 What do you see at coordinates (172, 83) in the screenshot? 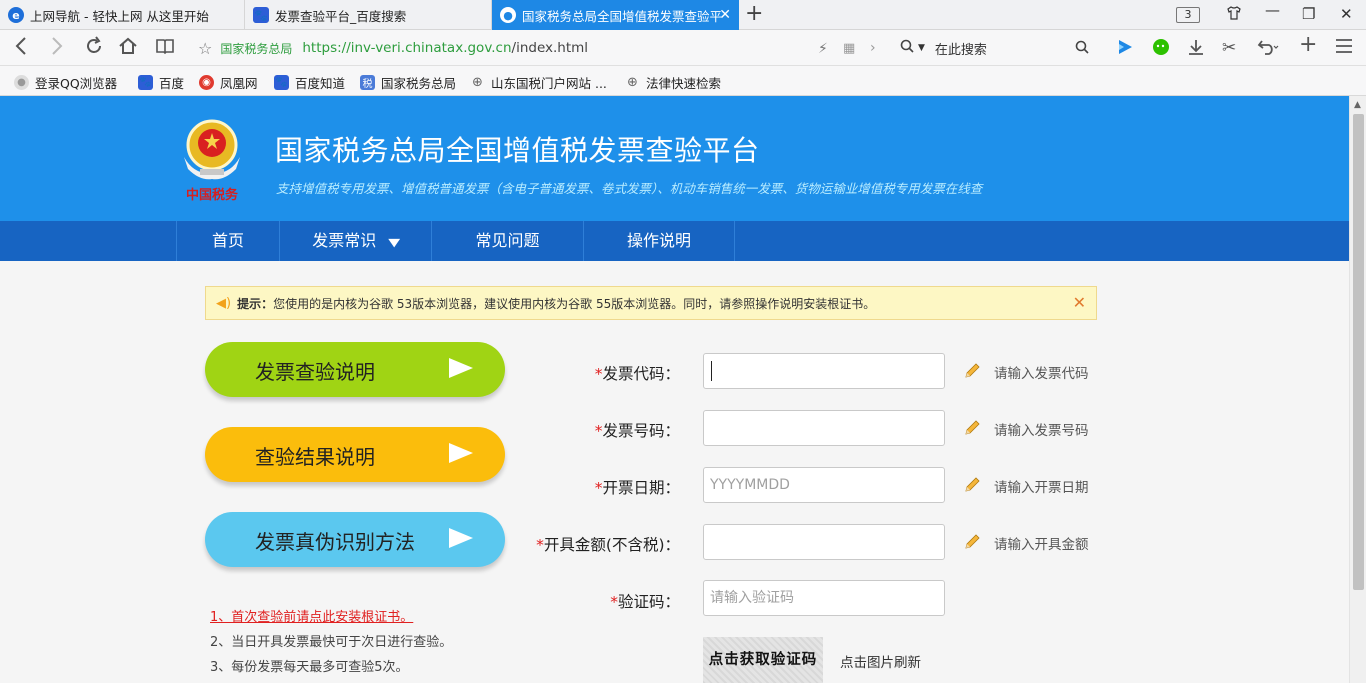
I see `bookmark-label: 百度` at bounding box center [172, 83].